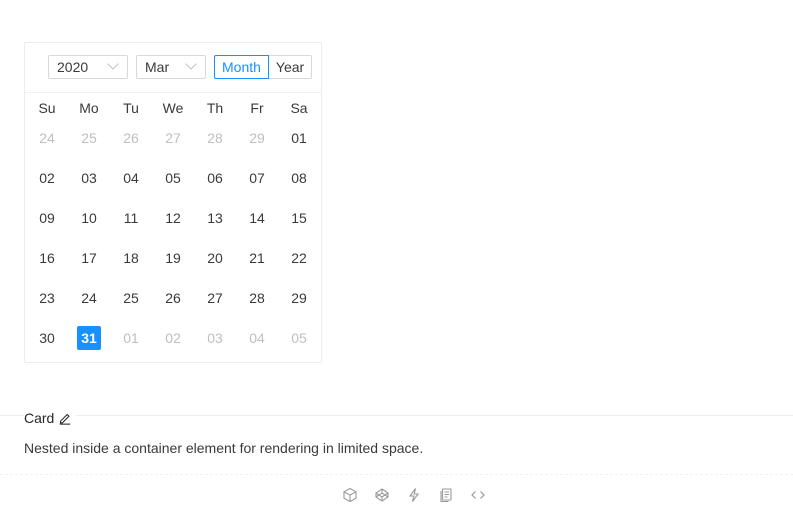 This screenshot has width=793, height=515. Describe the element at coordinates (47, 178) in the screenshot. I see `date-cell-value: 02` at that location.